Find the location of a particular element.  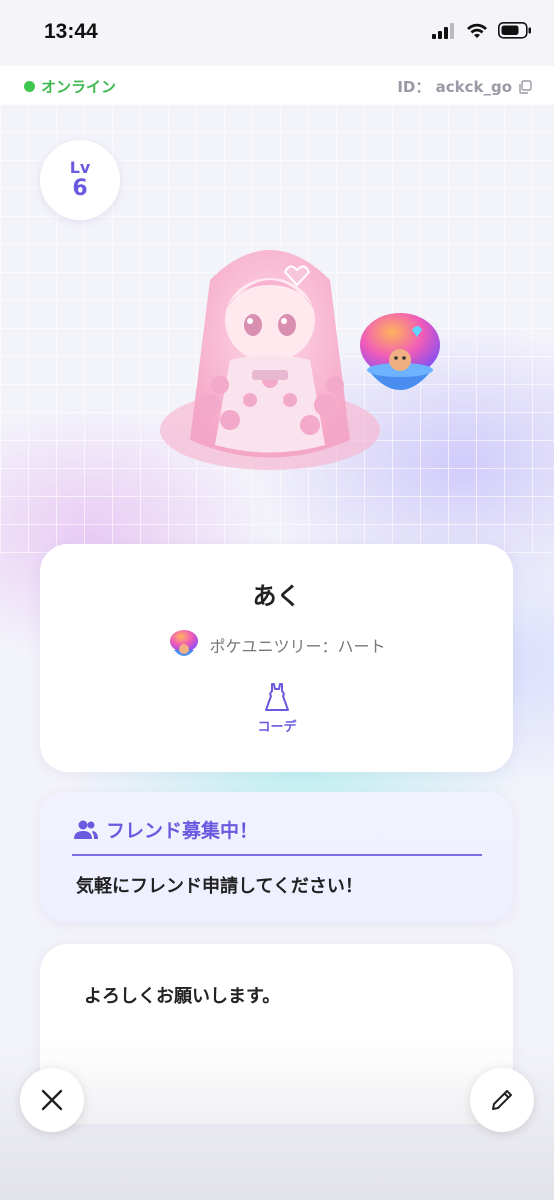

level-value: 6 is located at coordinates (80, 188).